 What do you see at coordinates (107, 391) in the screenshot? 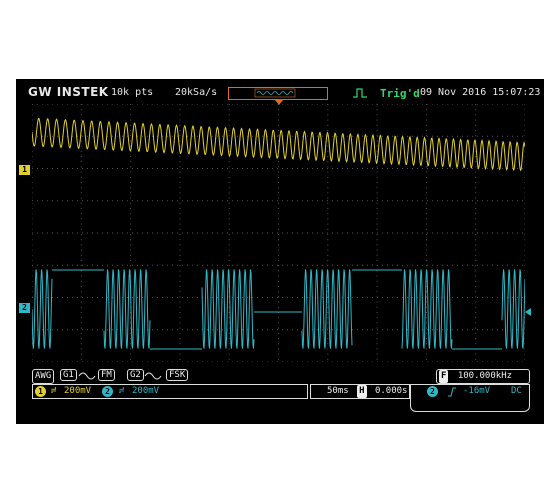
I see `channel-2-tag: 2` at bounding box center [107, 391].